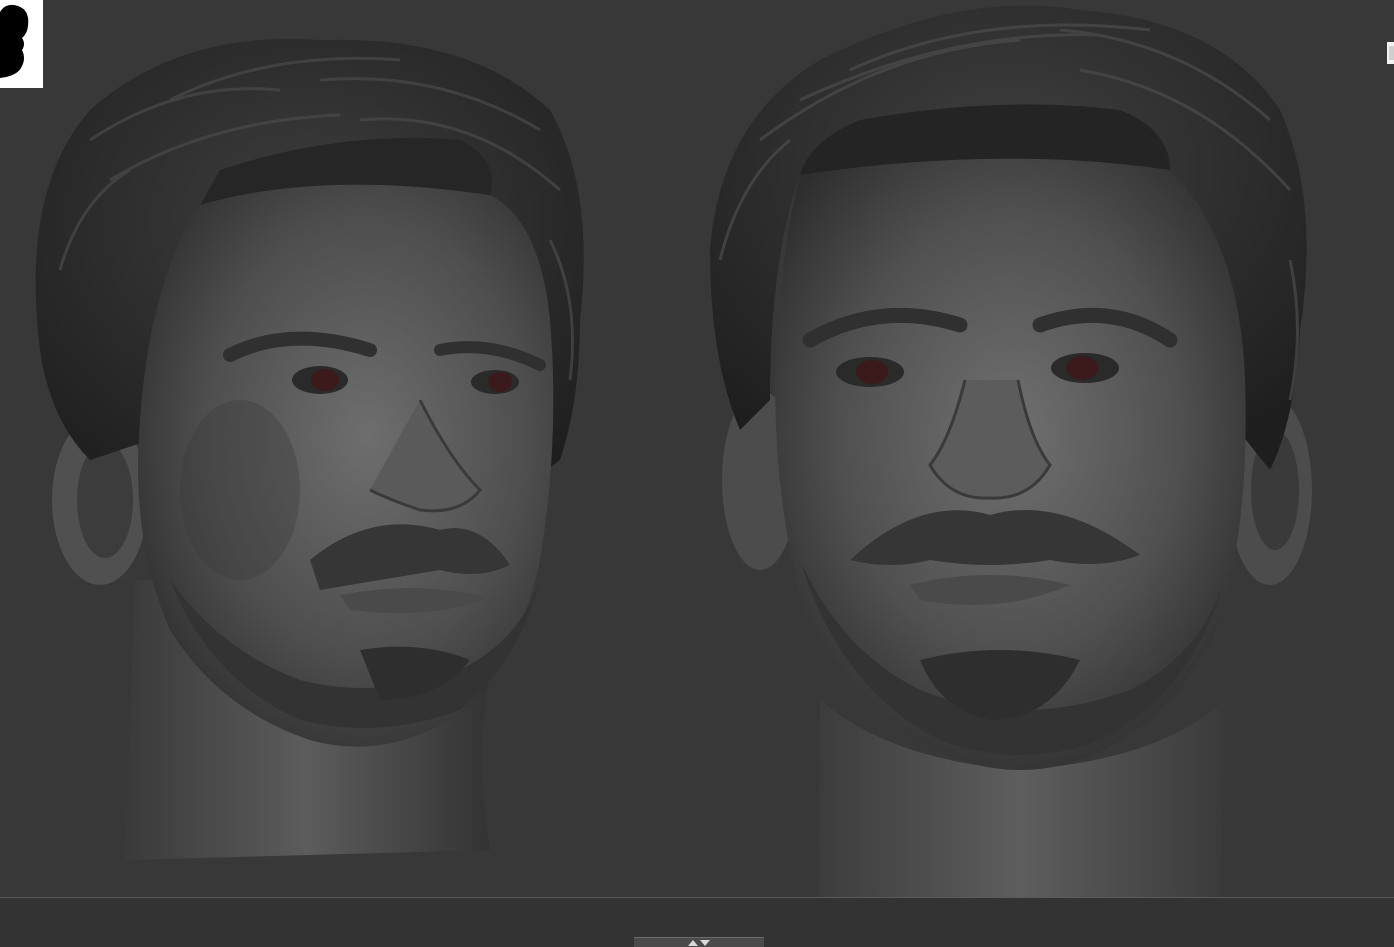 This screenshot has height=947, width=1394. What do you see at coordinates (699, 942) in the screenshot?
I see `expand-collapse-icon` at bounding box center [699, 942].